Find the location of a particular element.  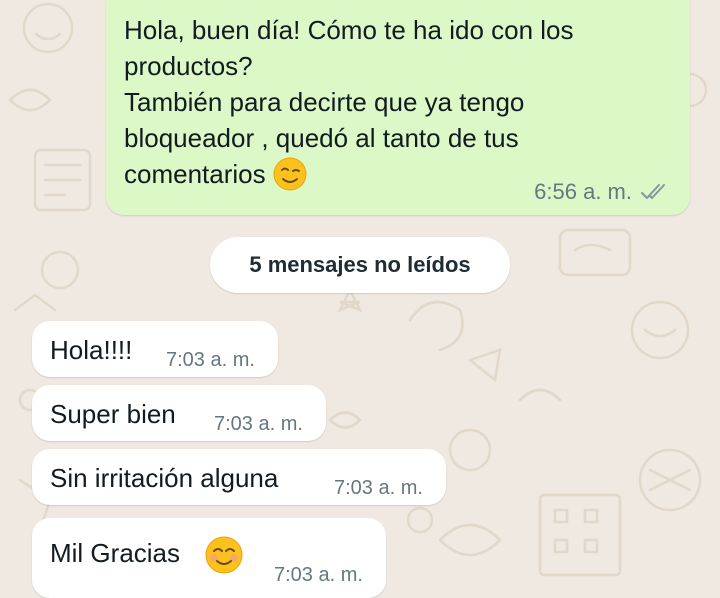

incoming-message-bubble: Sin irritación alguna 7:03 a. m. is located at coordinates (239, 477).